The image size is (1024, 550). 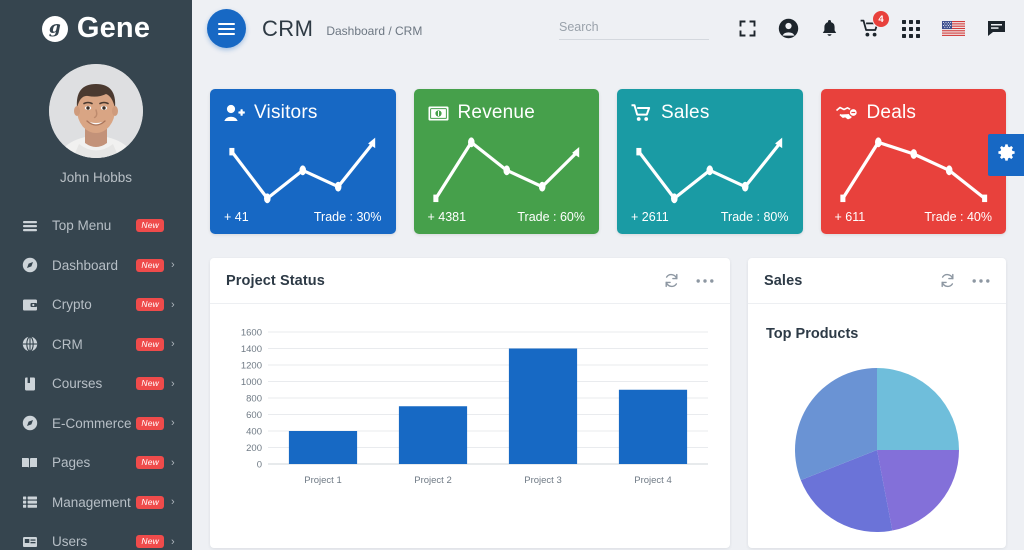 I want to click on x-axis-tick: Project 4, so click(x=653, y=480).